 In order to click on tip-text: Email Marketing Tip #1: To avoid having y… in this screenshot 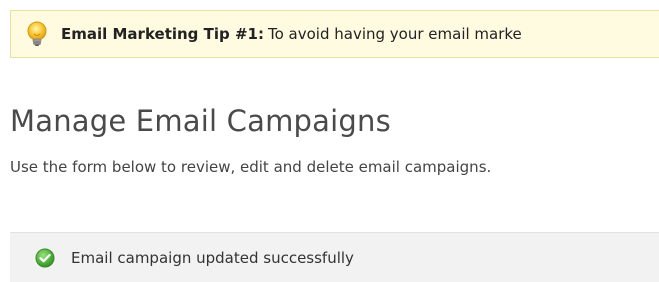, I will do `click(291, 34)`.